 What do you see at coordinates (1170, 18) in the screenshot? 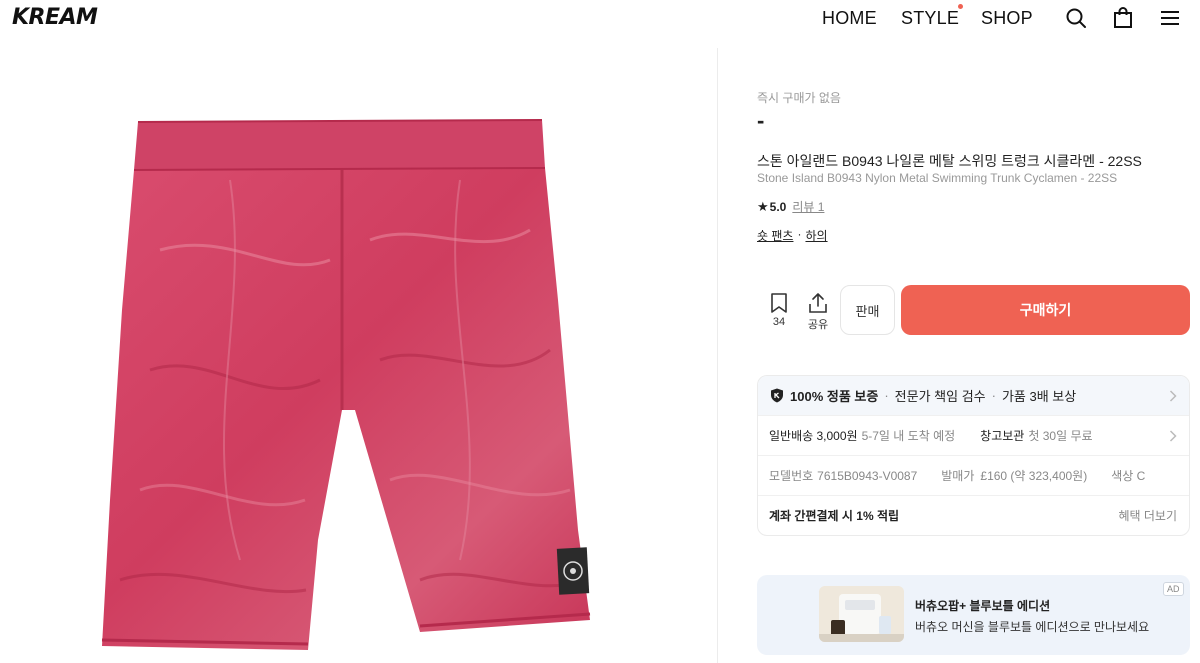
I see `menu-icon` at bounding box center [1170, 18].